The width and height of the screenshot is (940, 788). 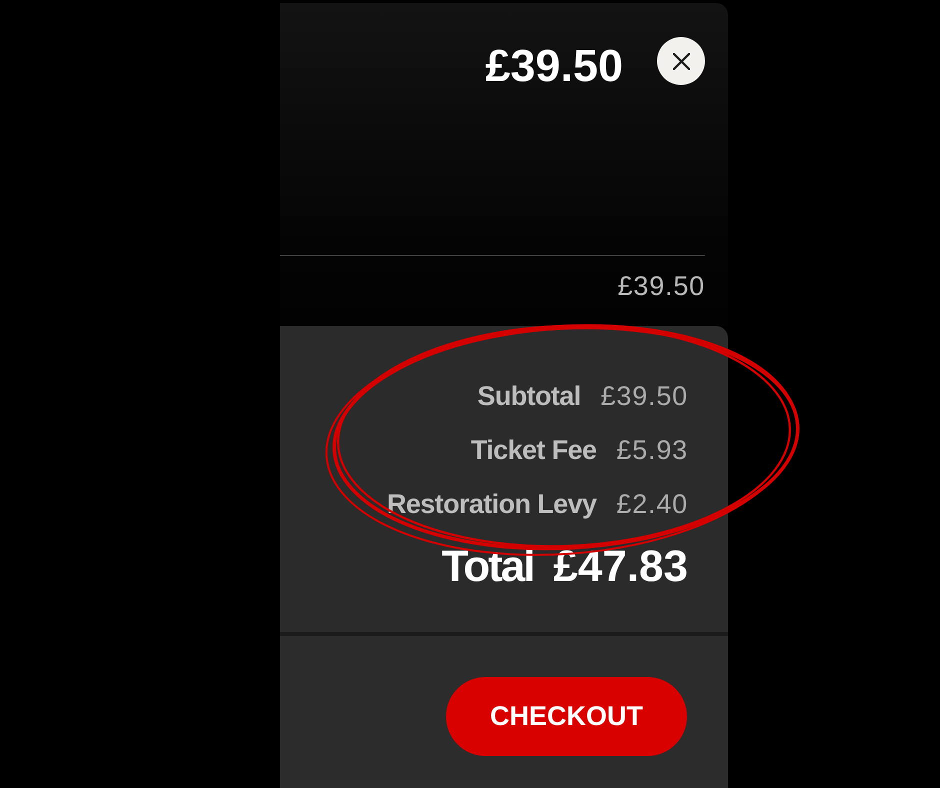 What do you see at coordinates (566, 716) in the screenshot?
I see `checkout-button: CHECKOUT` at bounding box center [566, 716].